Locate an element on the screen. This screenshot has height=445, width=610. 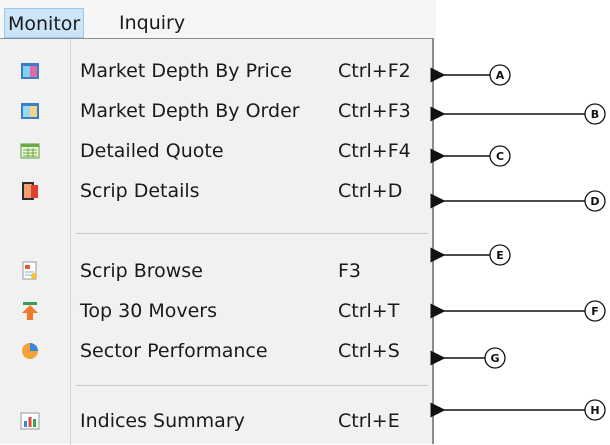
callout-label-e: E is located at coordinates (500, 255).